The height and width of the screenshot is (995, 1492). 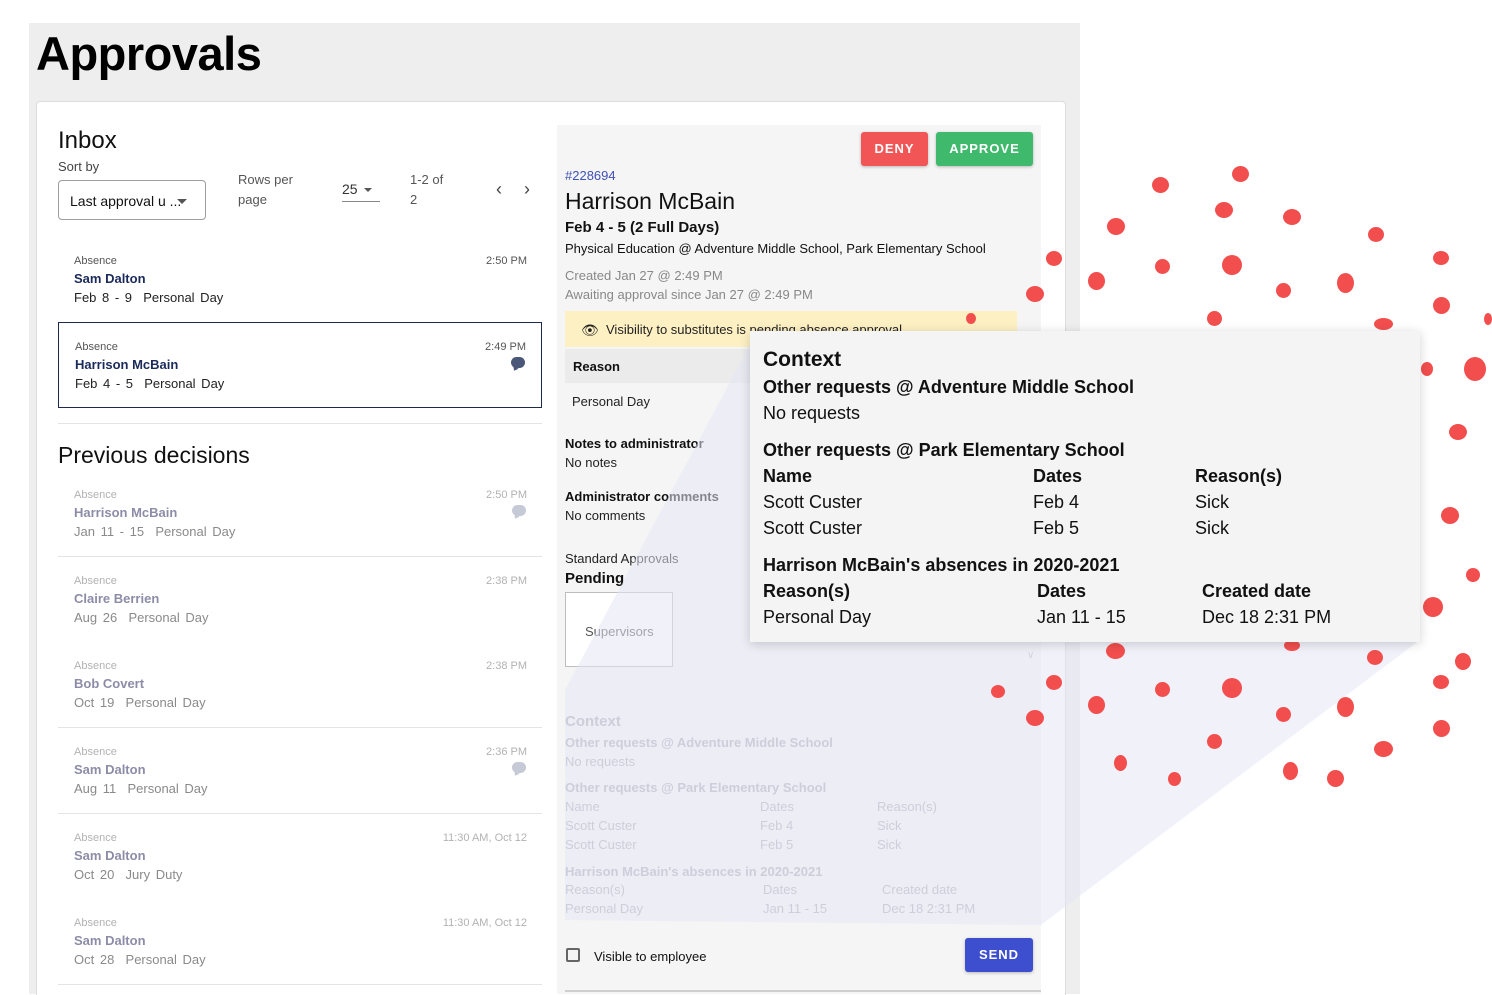 What do you see at coordinates (79, 166) in the screenshot?
I see `sort-by-label: Sort by` at bounding box center [79, 166].